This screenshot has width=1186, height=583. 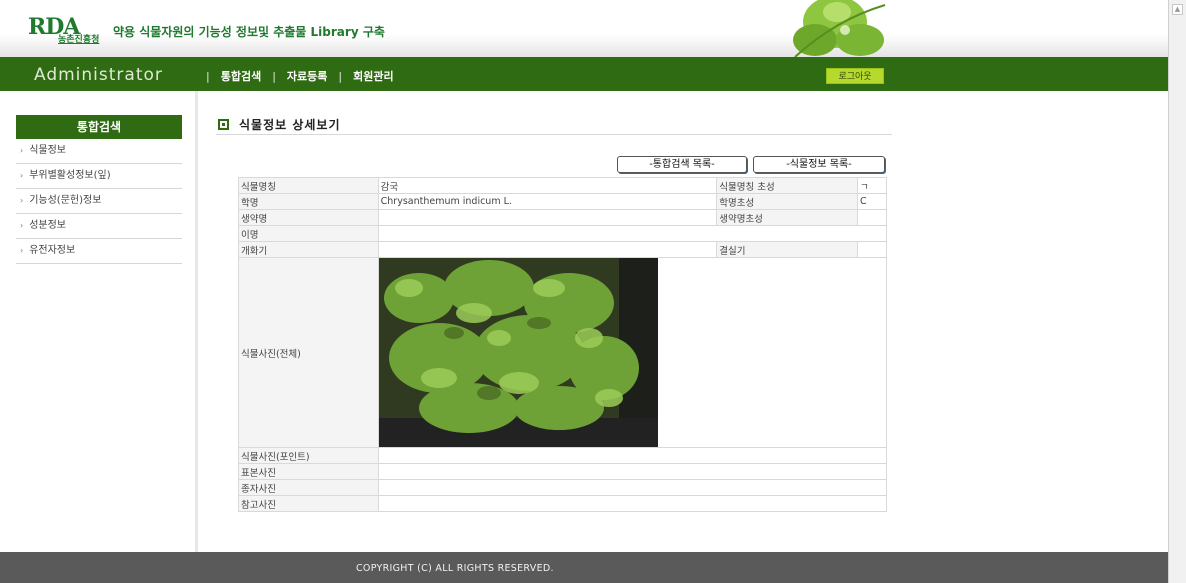 I want to click on field-label: 개화기, so click(x=308, y=249).